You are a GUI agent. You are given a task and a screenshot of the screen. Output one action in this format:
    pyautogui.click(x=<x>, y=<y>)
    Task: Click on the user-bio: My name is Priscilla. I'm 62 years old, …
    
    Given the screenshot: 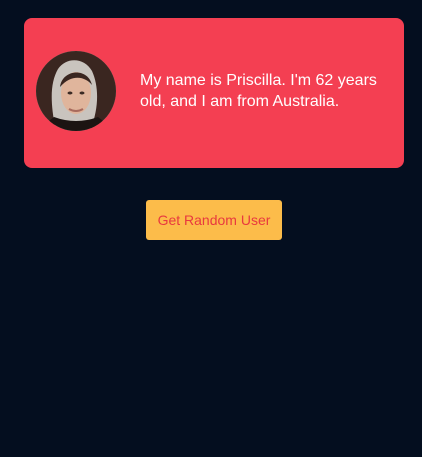 What is the action you would take?
    pyautogui.click(x=258, y=91)
    